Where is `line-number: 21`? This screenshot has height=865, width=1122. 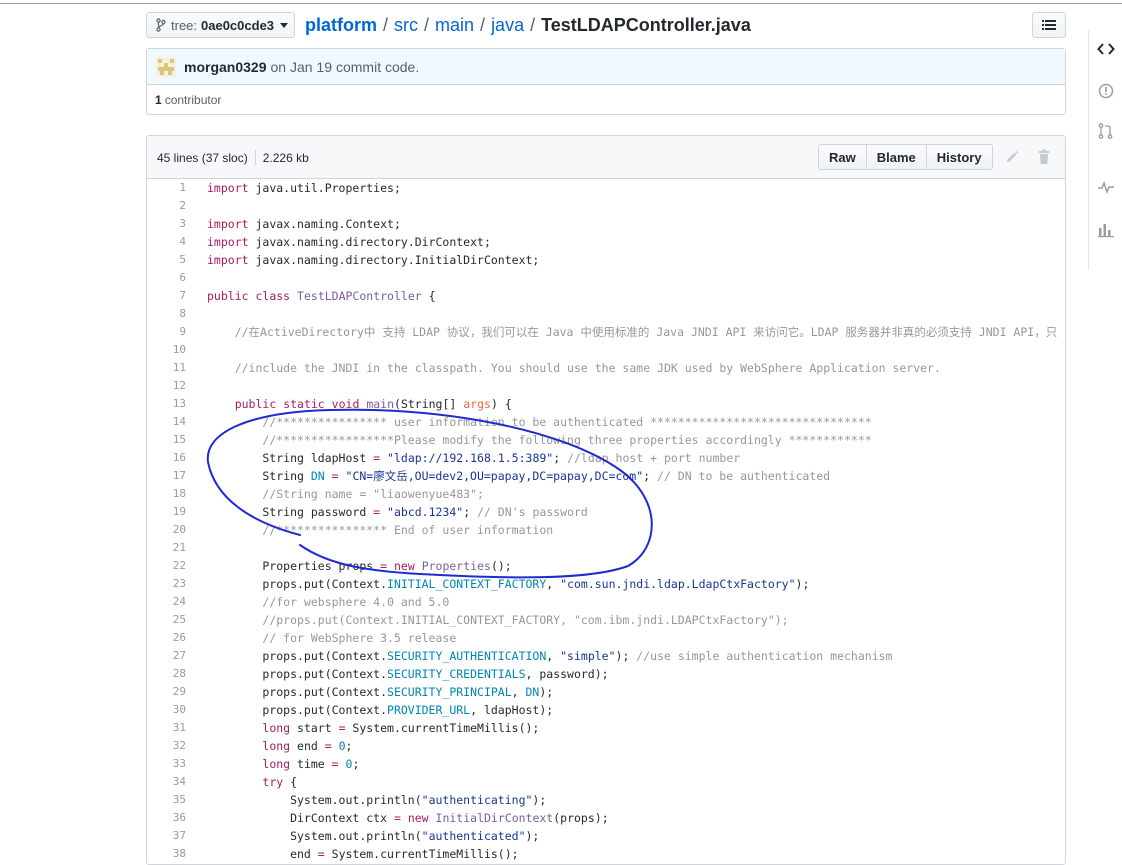 line-number: 21 is located at coordinates (172, 548).